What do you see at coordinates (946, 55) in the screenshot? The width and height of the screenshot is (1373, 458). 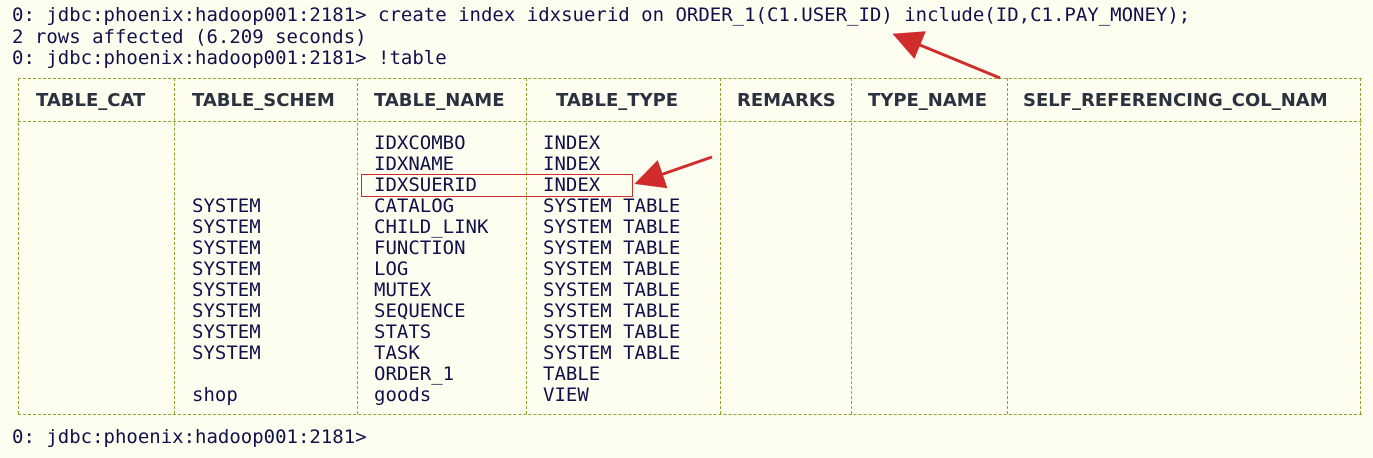 I see `arrow-to-index-column` at bounding box center [946, 55].